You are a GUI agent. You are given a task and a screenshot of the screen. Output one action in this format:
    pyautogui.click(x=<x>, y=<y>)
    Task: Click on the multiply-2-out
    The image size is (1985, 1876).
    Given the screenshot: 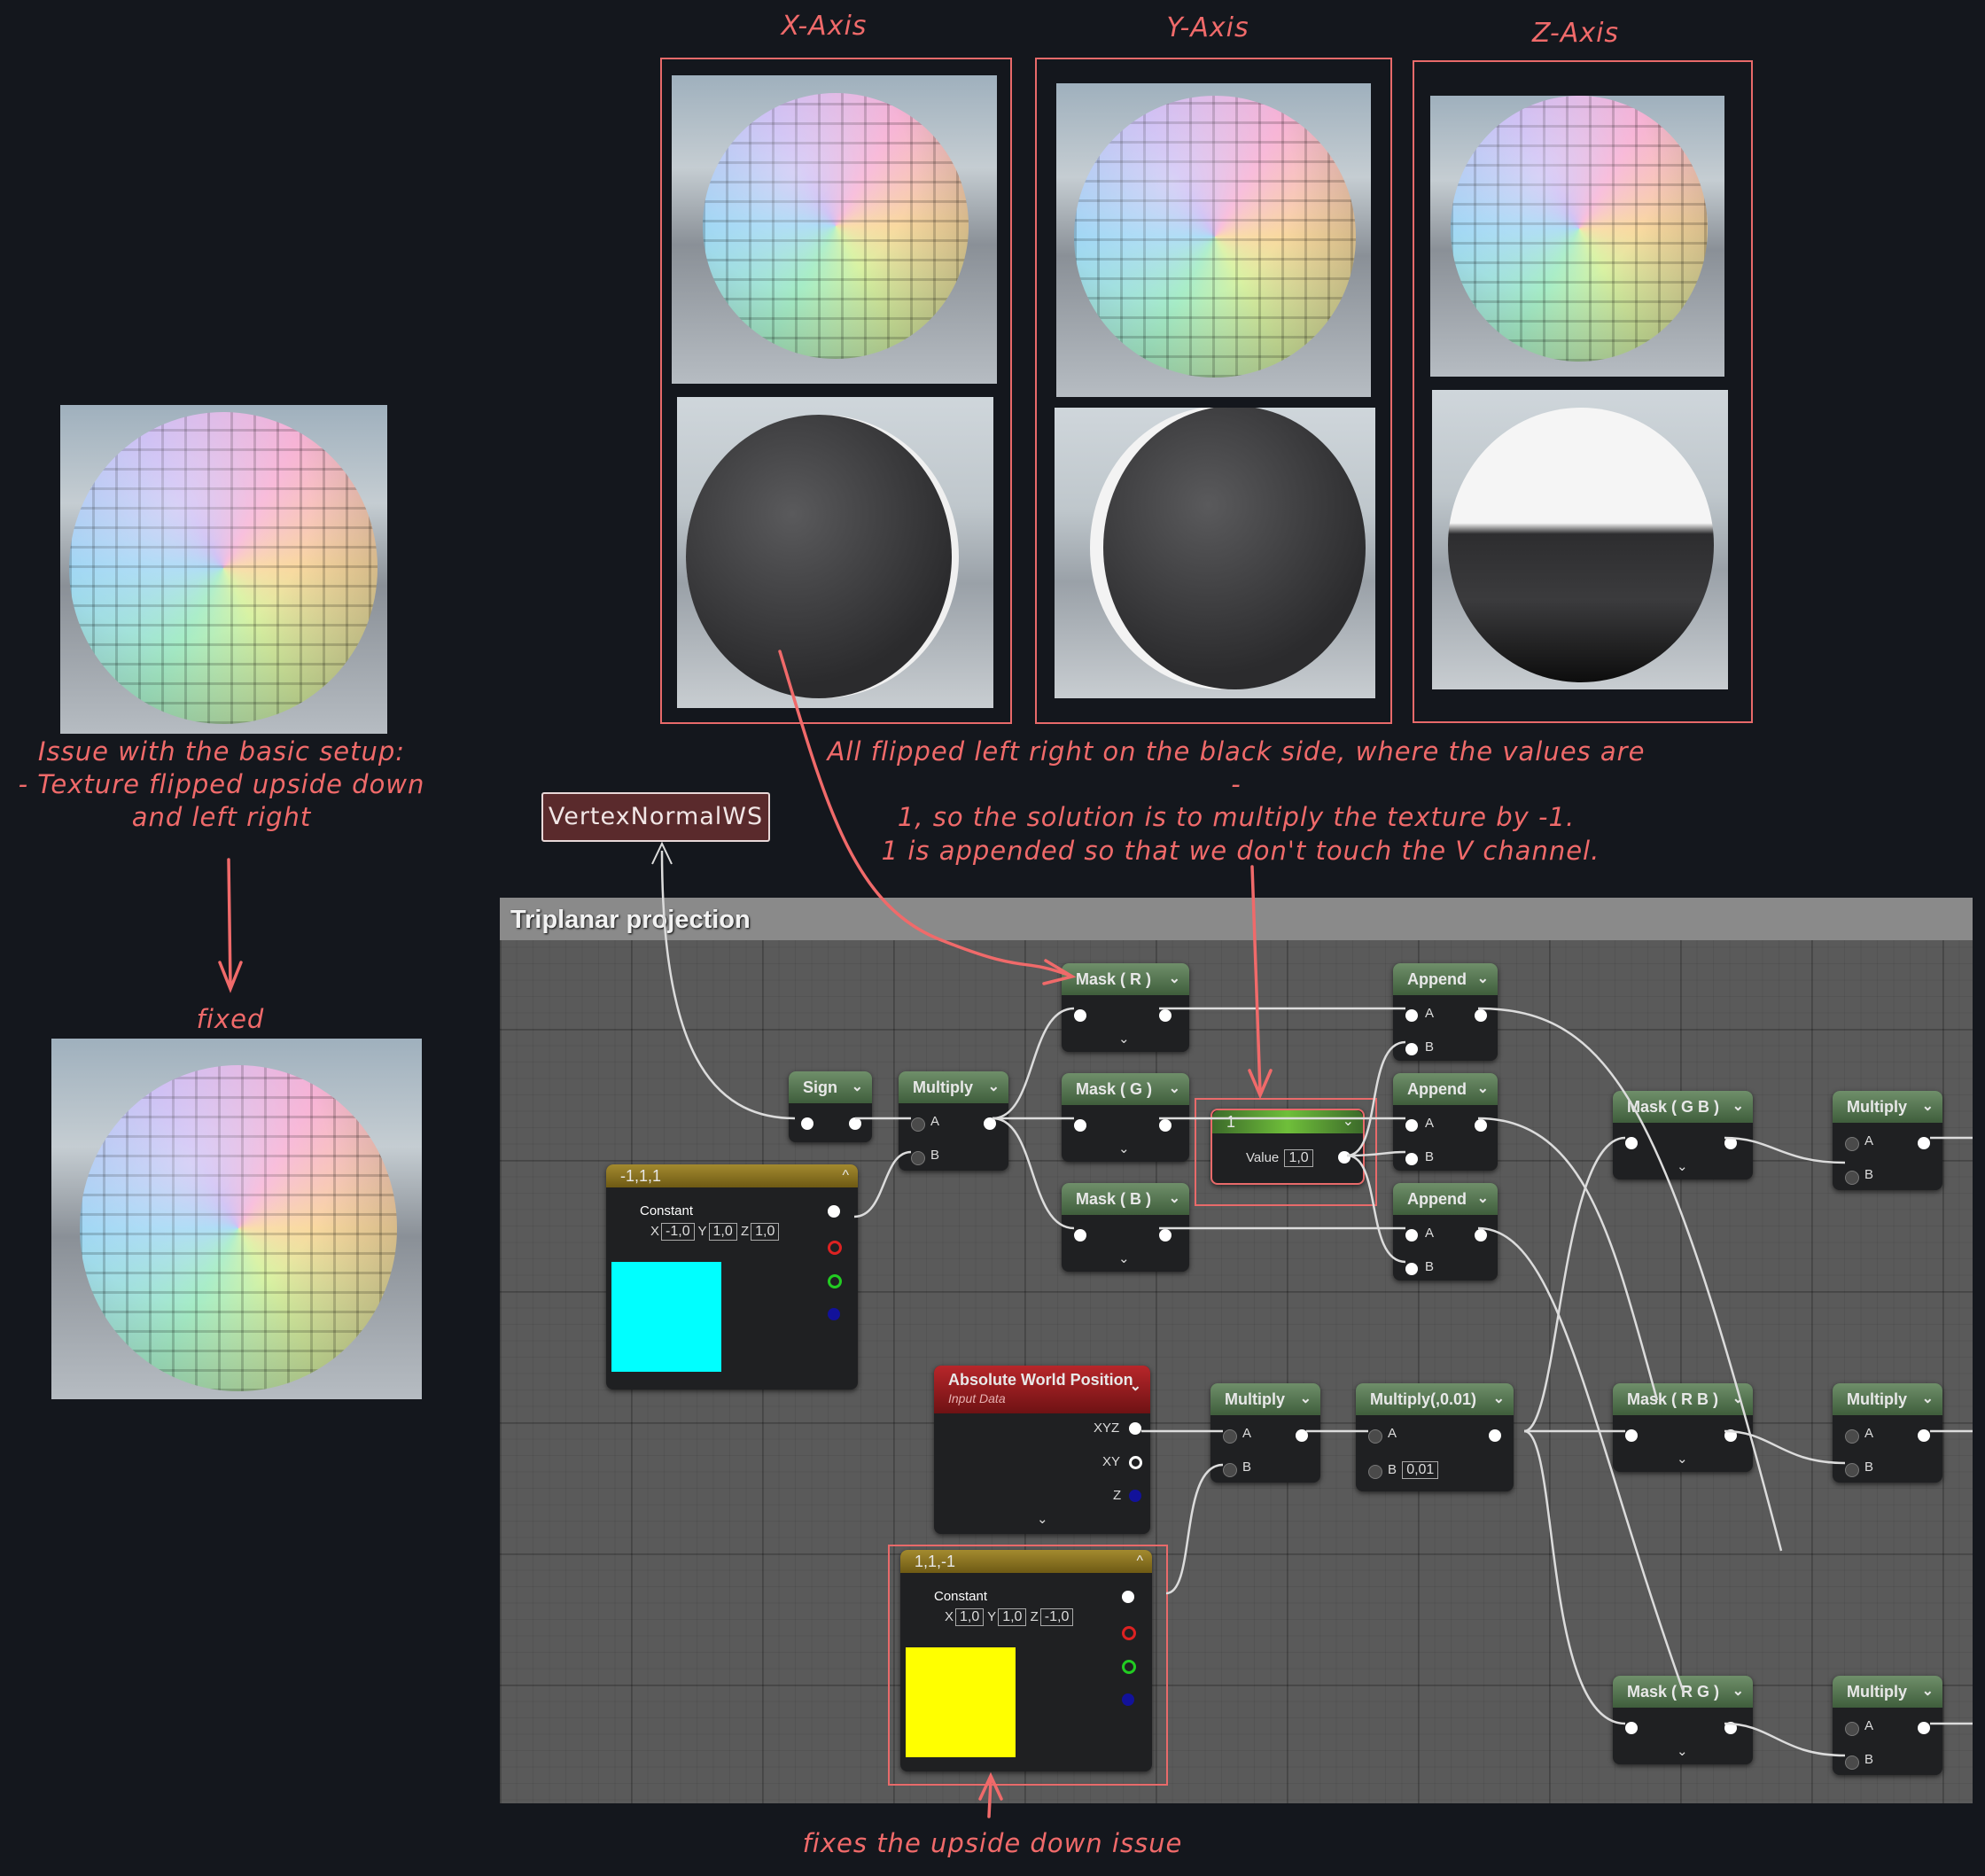 What is the action you would take?
    pyautogui.click(x=1302, y=1435)
    